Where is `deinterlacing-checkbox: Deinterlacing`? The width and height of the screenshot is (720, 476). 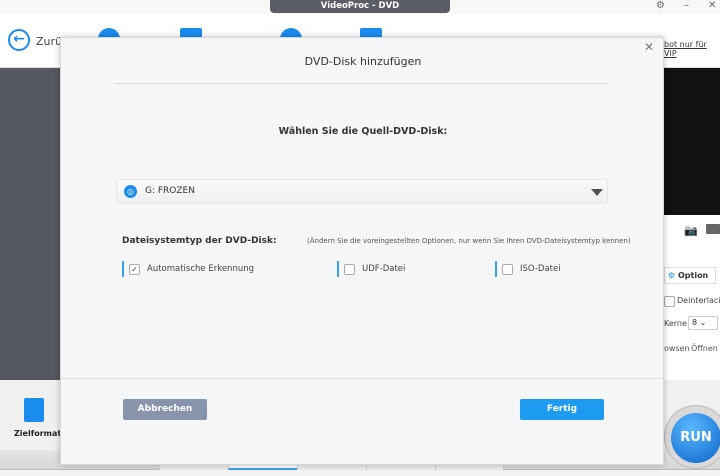 deinterlacing-checkbox: Deinterlacing is located at coordinates (692, 301).